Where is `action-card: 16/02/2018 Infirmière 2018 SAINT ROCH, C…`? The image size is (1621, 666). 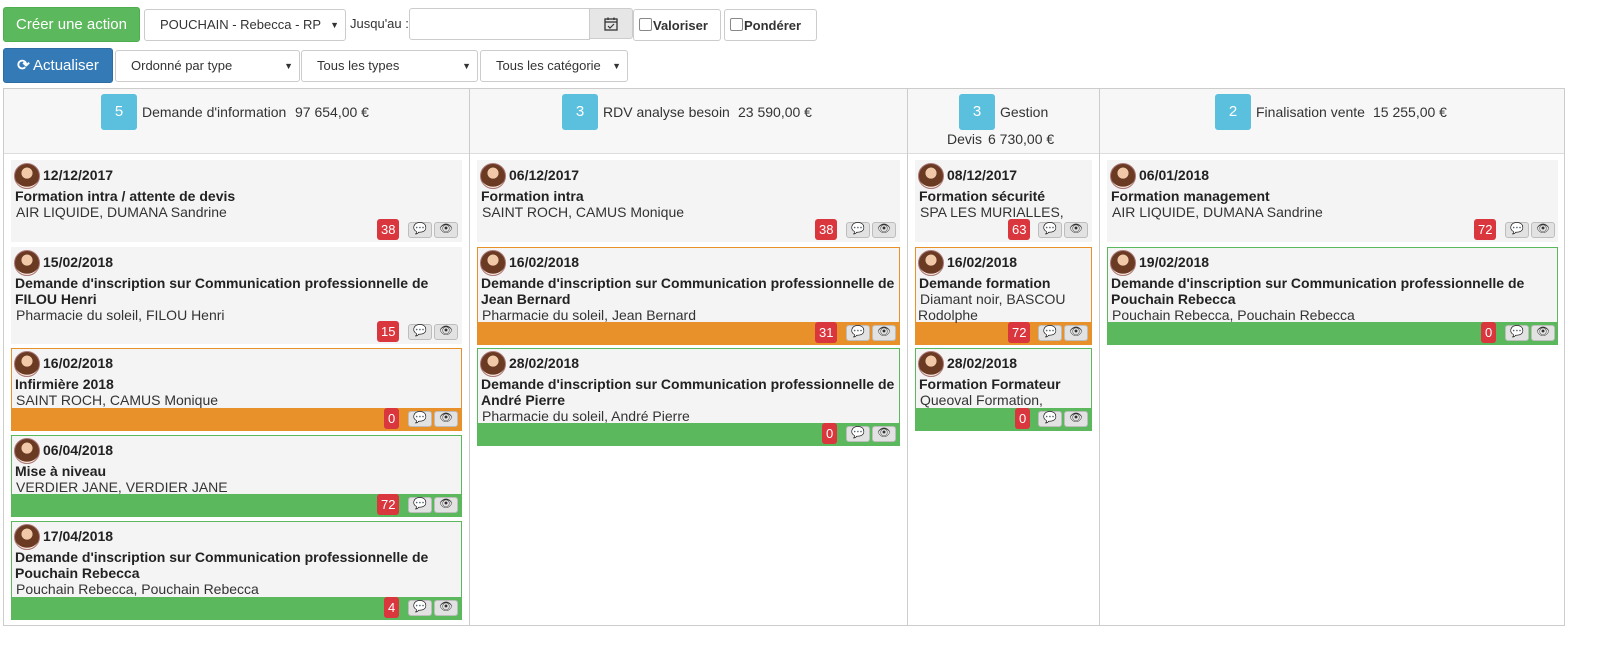 action-card: 16/02/2018 Infirmière 2018 SAINT ROCH, C… is located at coordinates (236, 389).